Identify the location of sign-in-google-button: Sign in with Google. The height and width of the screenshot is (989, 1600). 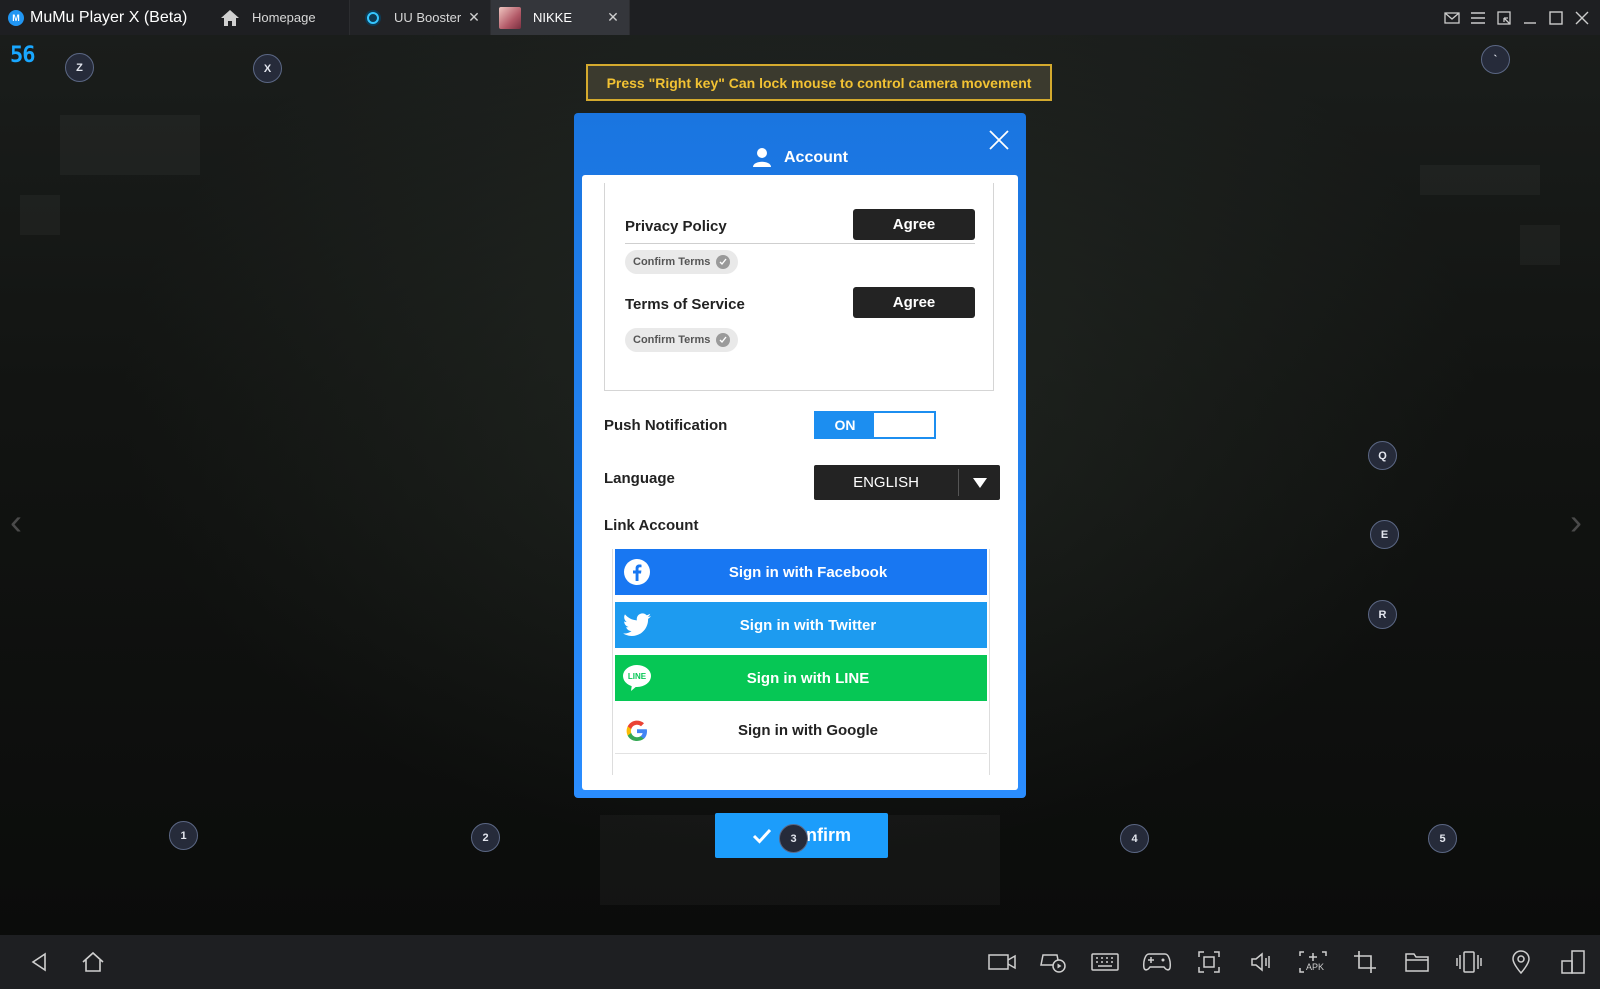
(801, 731).